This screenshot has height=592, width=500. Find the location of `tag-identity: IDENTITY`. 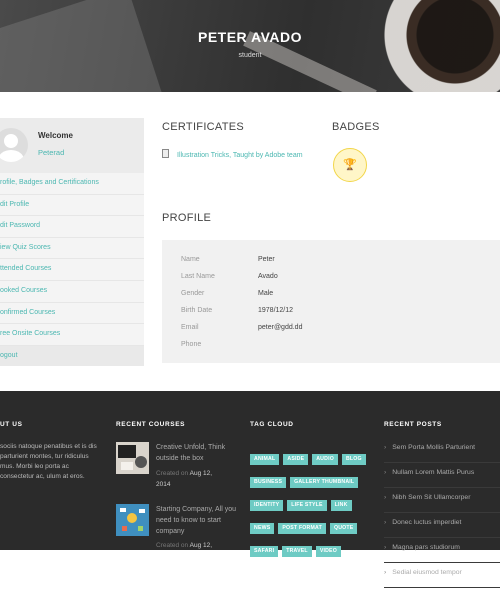

tag-identity: IDENTITY is located at coordinates (267, 505).